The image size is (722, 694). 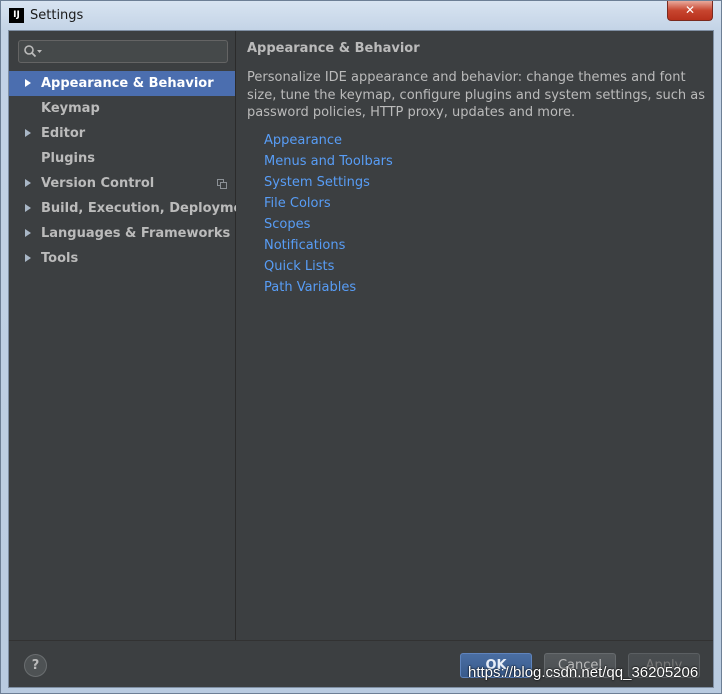 I want to click on search-box, so click(x=123, y=51).